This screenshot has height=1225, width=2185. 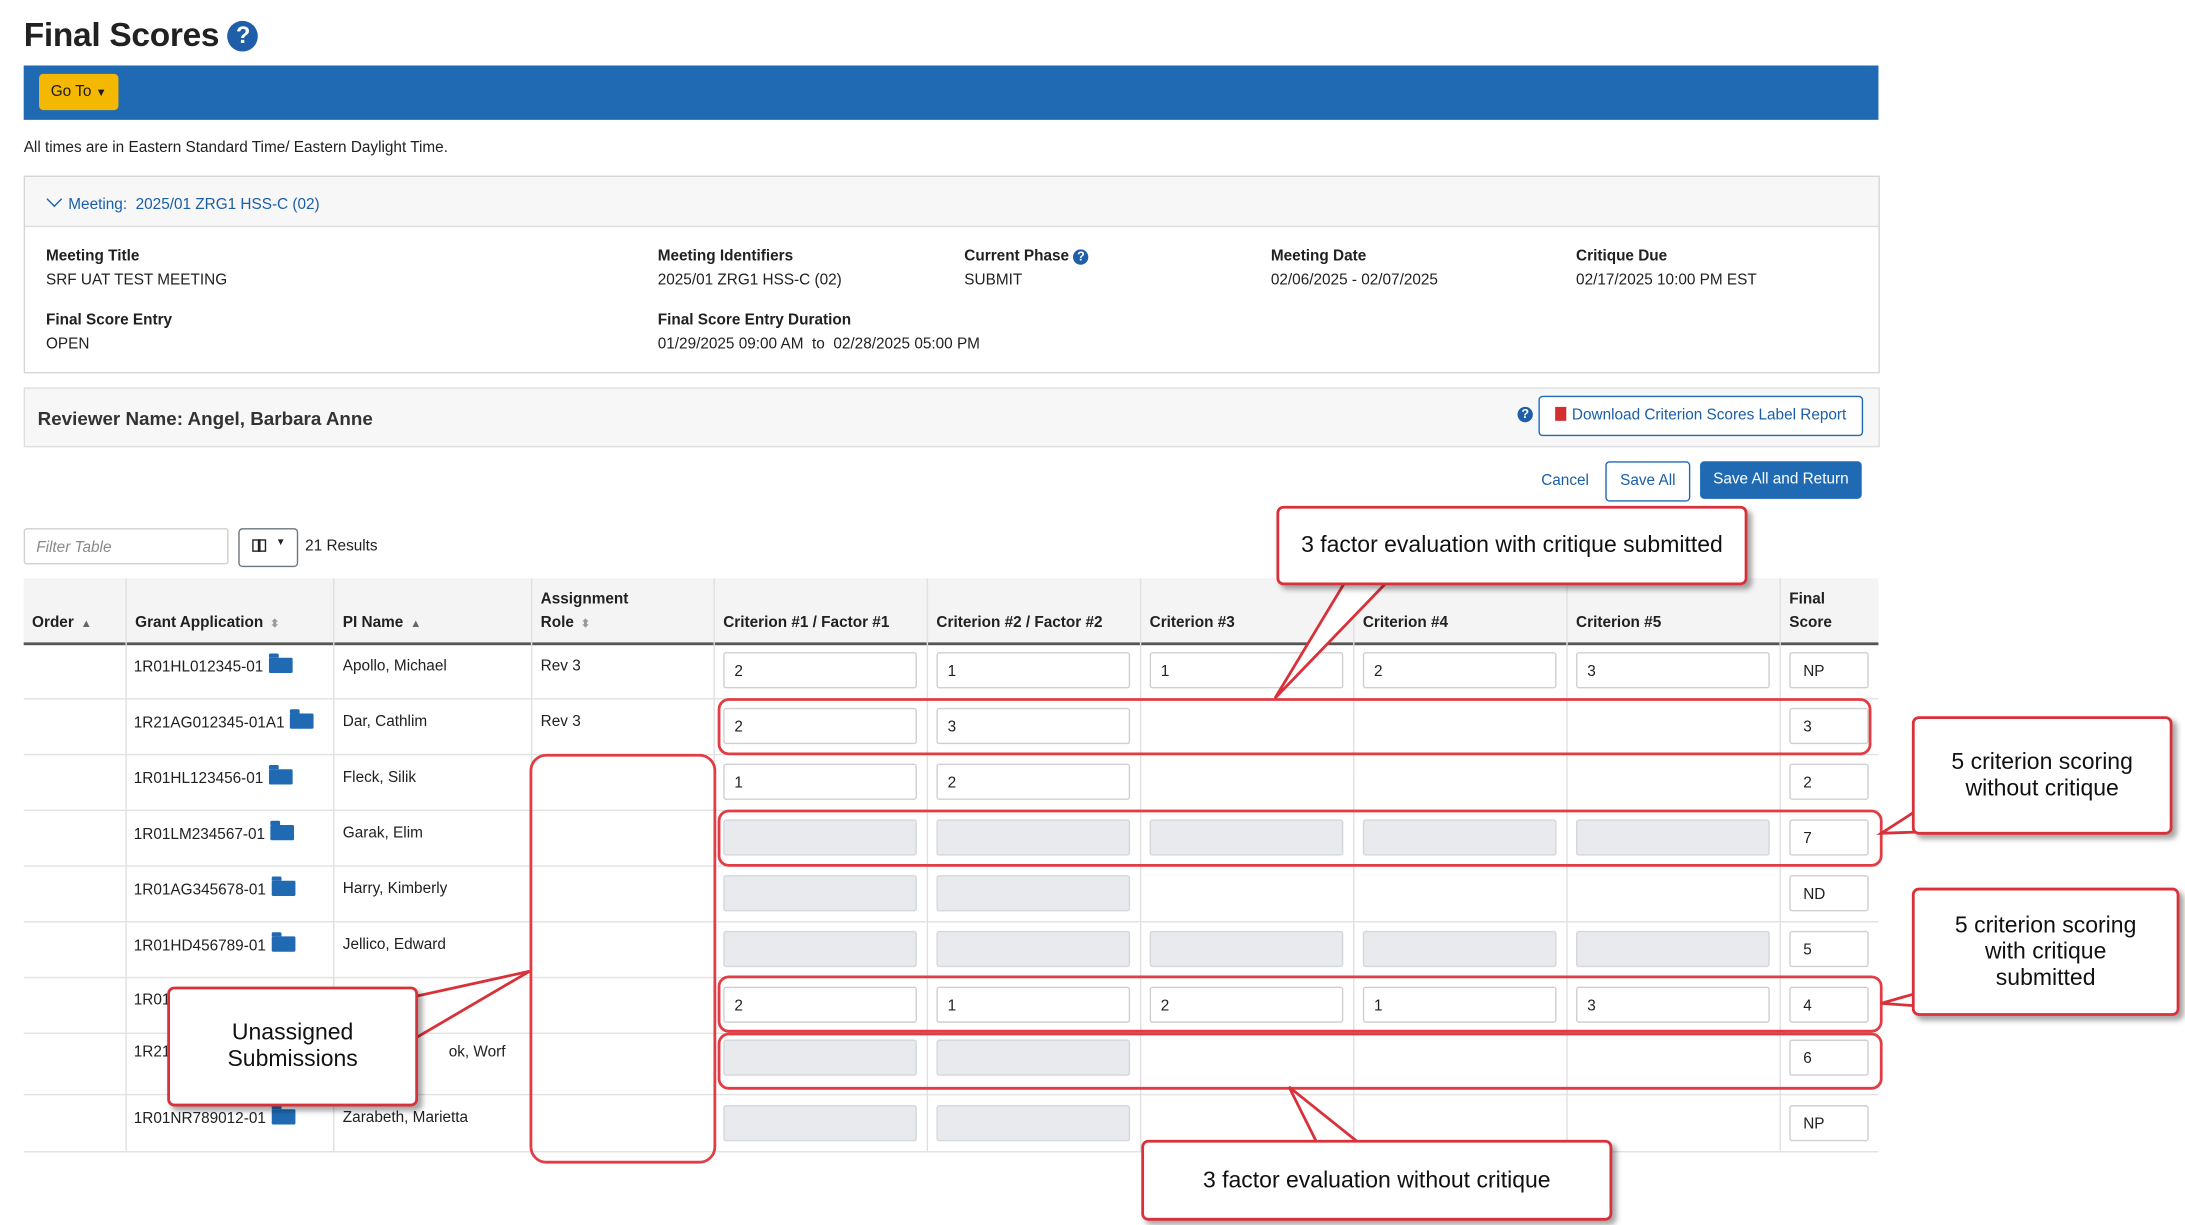 What do you see at coordinates (2042, 775) in the screenshot?
I see `callout-5-without: 5 criterion scoring without critique` at bounding box center [2042, 775].